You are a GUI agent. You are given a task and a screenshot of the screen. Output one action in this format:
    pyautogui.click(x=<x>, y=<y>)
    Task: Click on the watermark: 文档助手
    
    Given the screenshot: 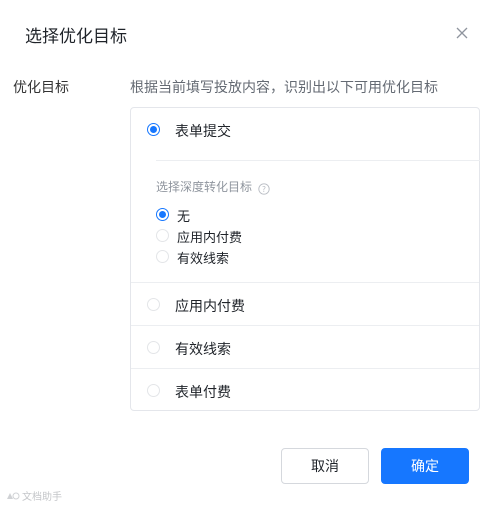 What is the action you would take?
    pyautogui.click(x=34, y=495)
    